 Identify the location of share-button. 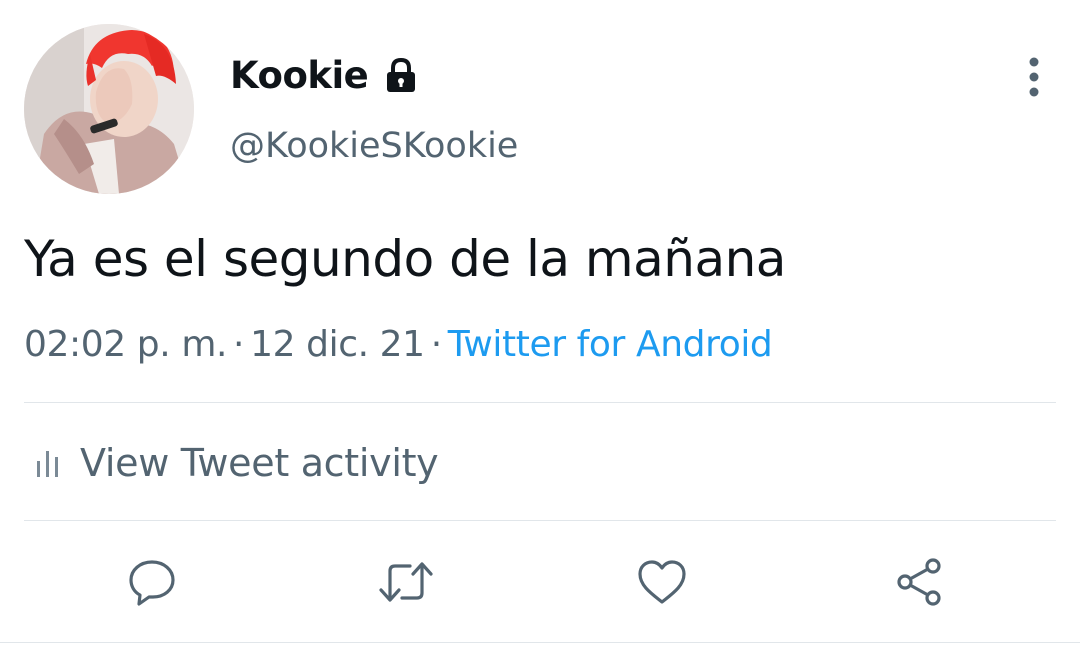
(920, 584).